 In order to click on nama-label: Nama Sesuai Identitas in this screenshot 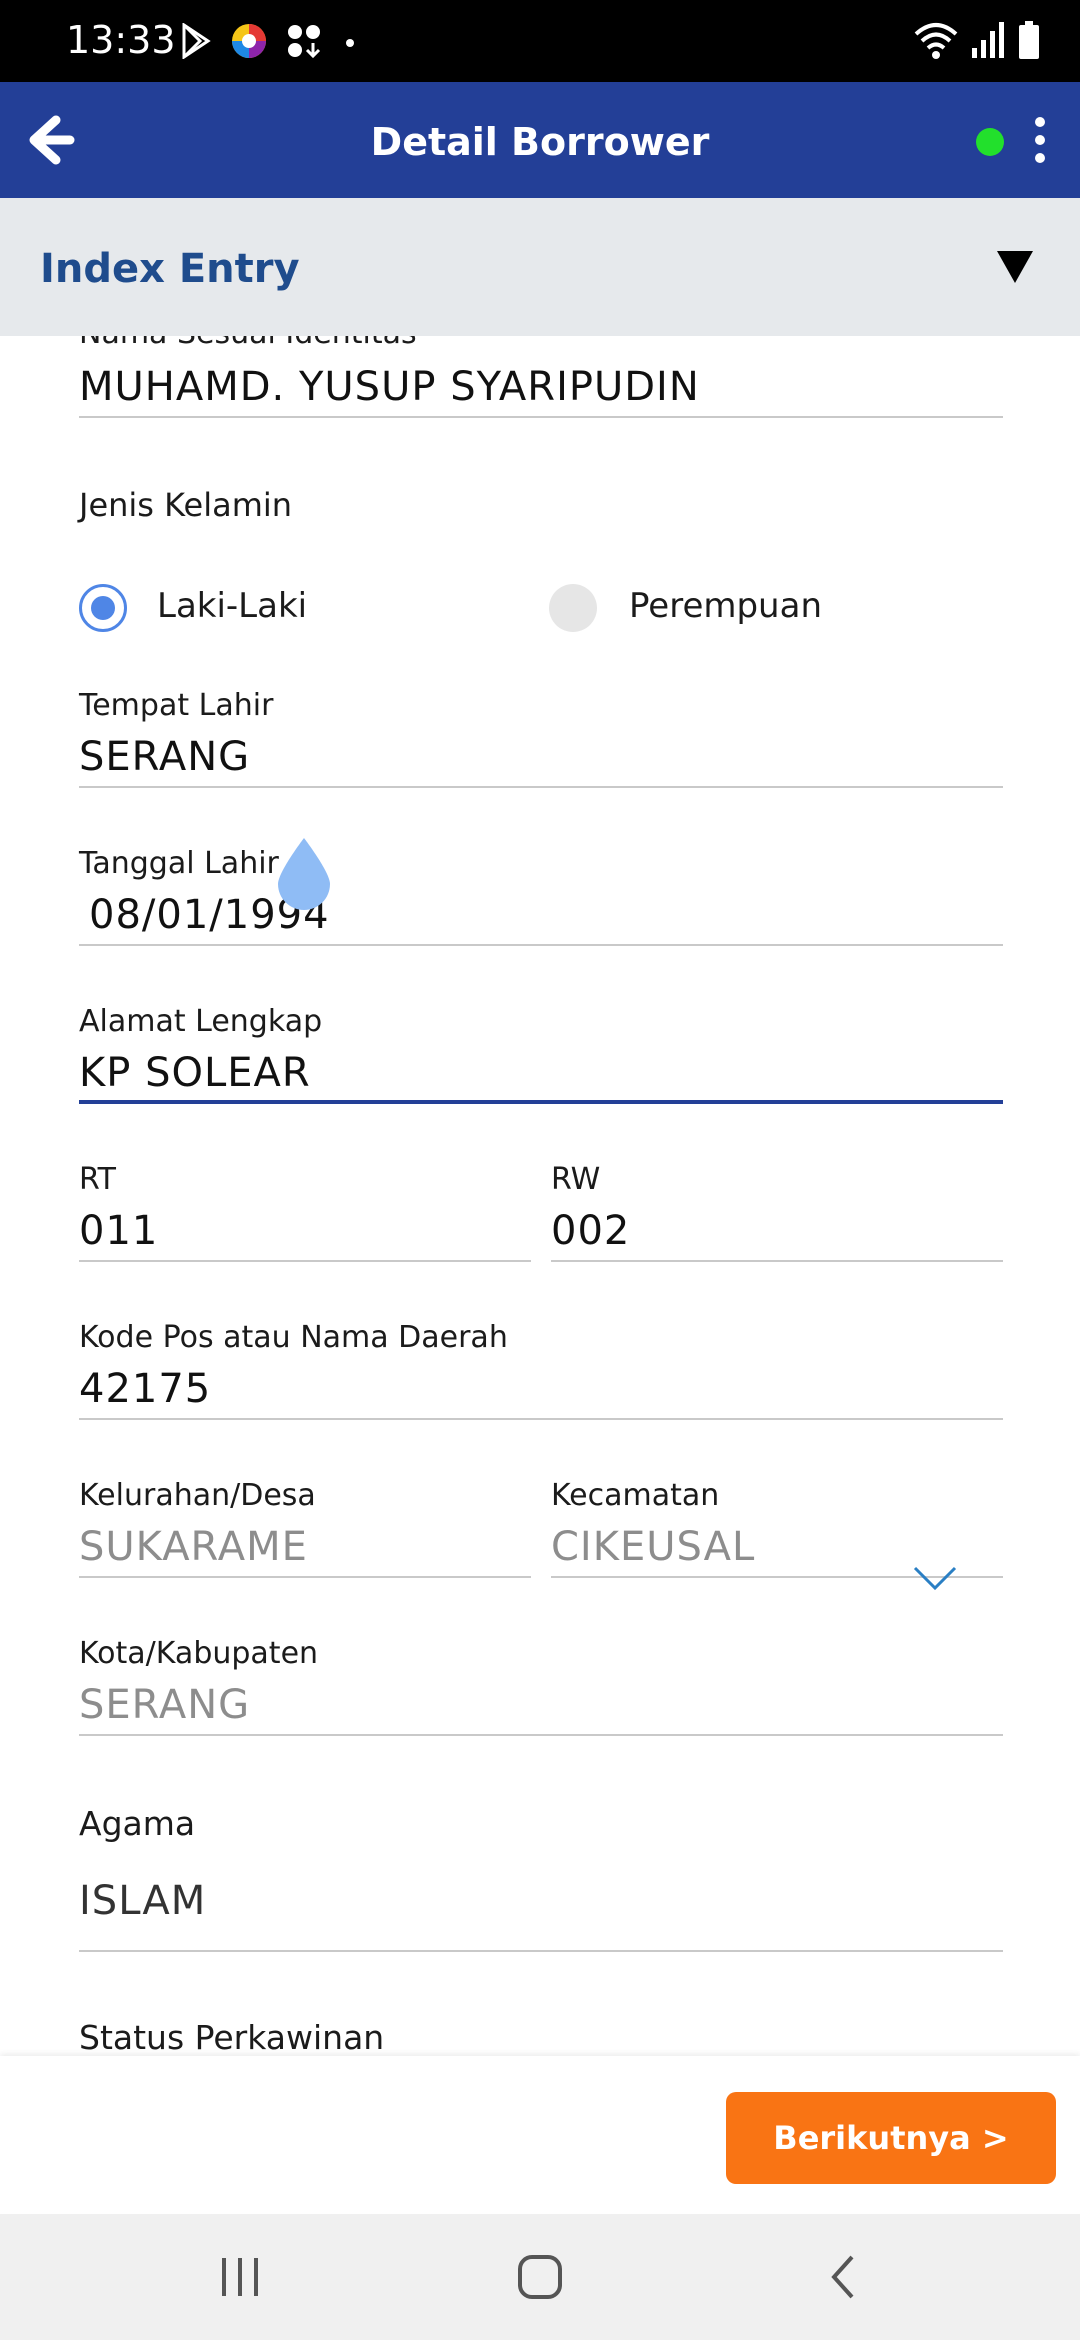, I will do `click(248, 343)`.